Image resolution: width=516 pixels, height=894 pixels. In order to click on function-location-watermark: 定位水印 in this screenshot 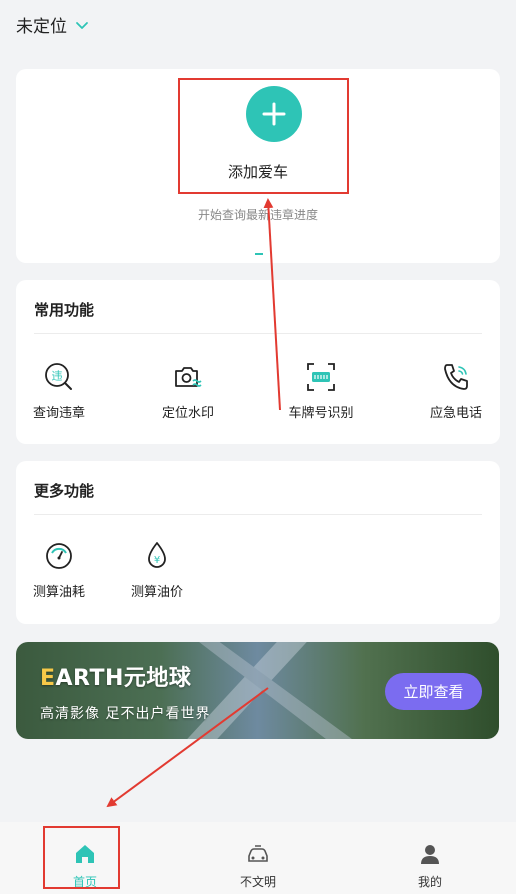, I will do `click(188, 390)`.